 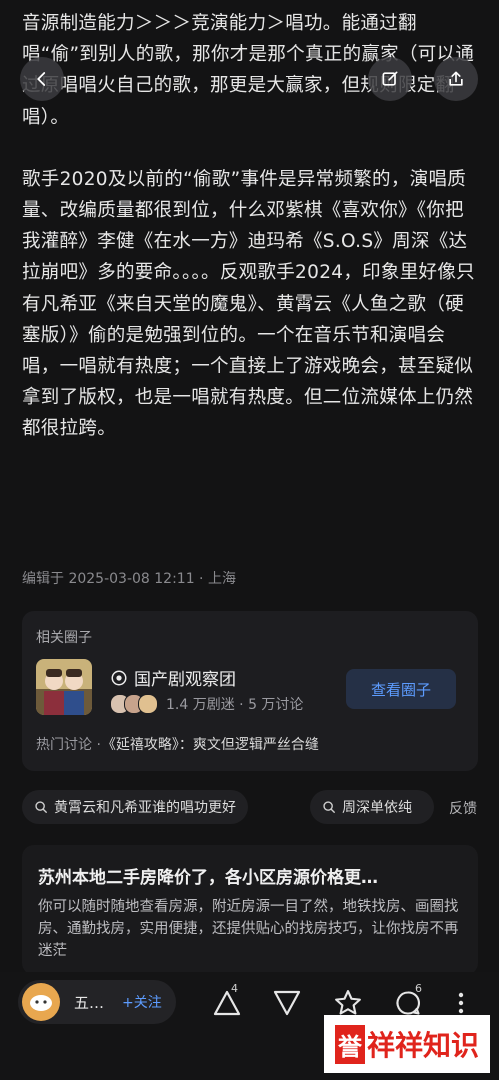 What do you see at coordinates (461, 1003) in the screenshot?
I see `more-vertical-icon` at bounding box center [461, 1003].